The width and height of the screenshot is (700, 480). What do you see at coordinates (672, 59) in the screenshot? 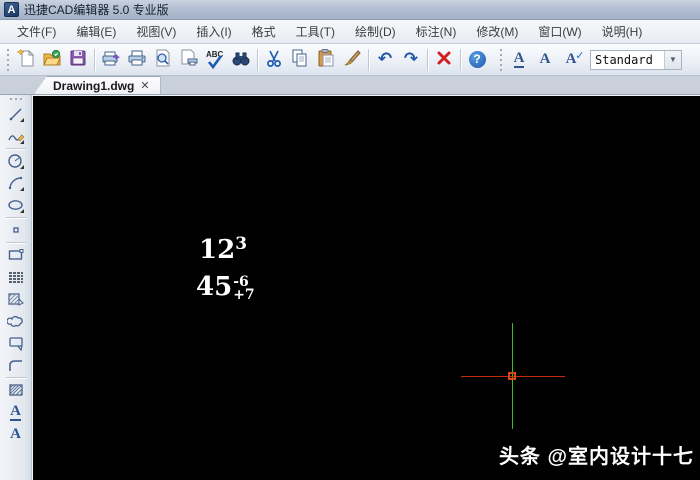
I see `chevron-down-icon: ▼` at bounding box center [672, 59].